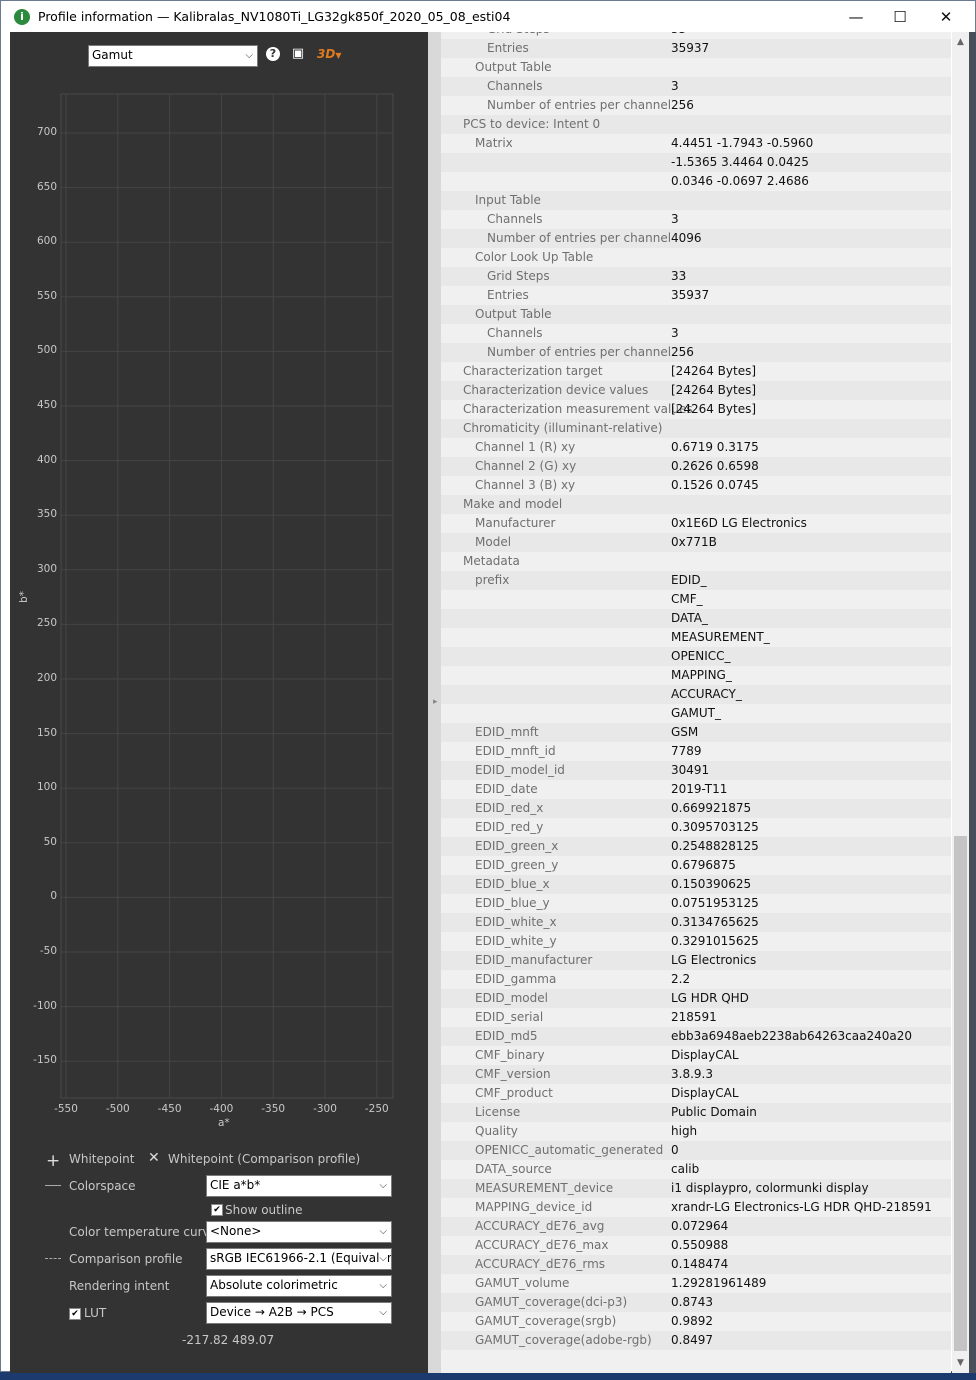  What do you see at coordinates (696, 960) in the screenshot?
I see `info-row: EDID_manufacturer LG Electronics` at bounding box center [696, 960].